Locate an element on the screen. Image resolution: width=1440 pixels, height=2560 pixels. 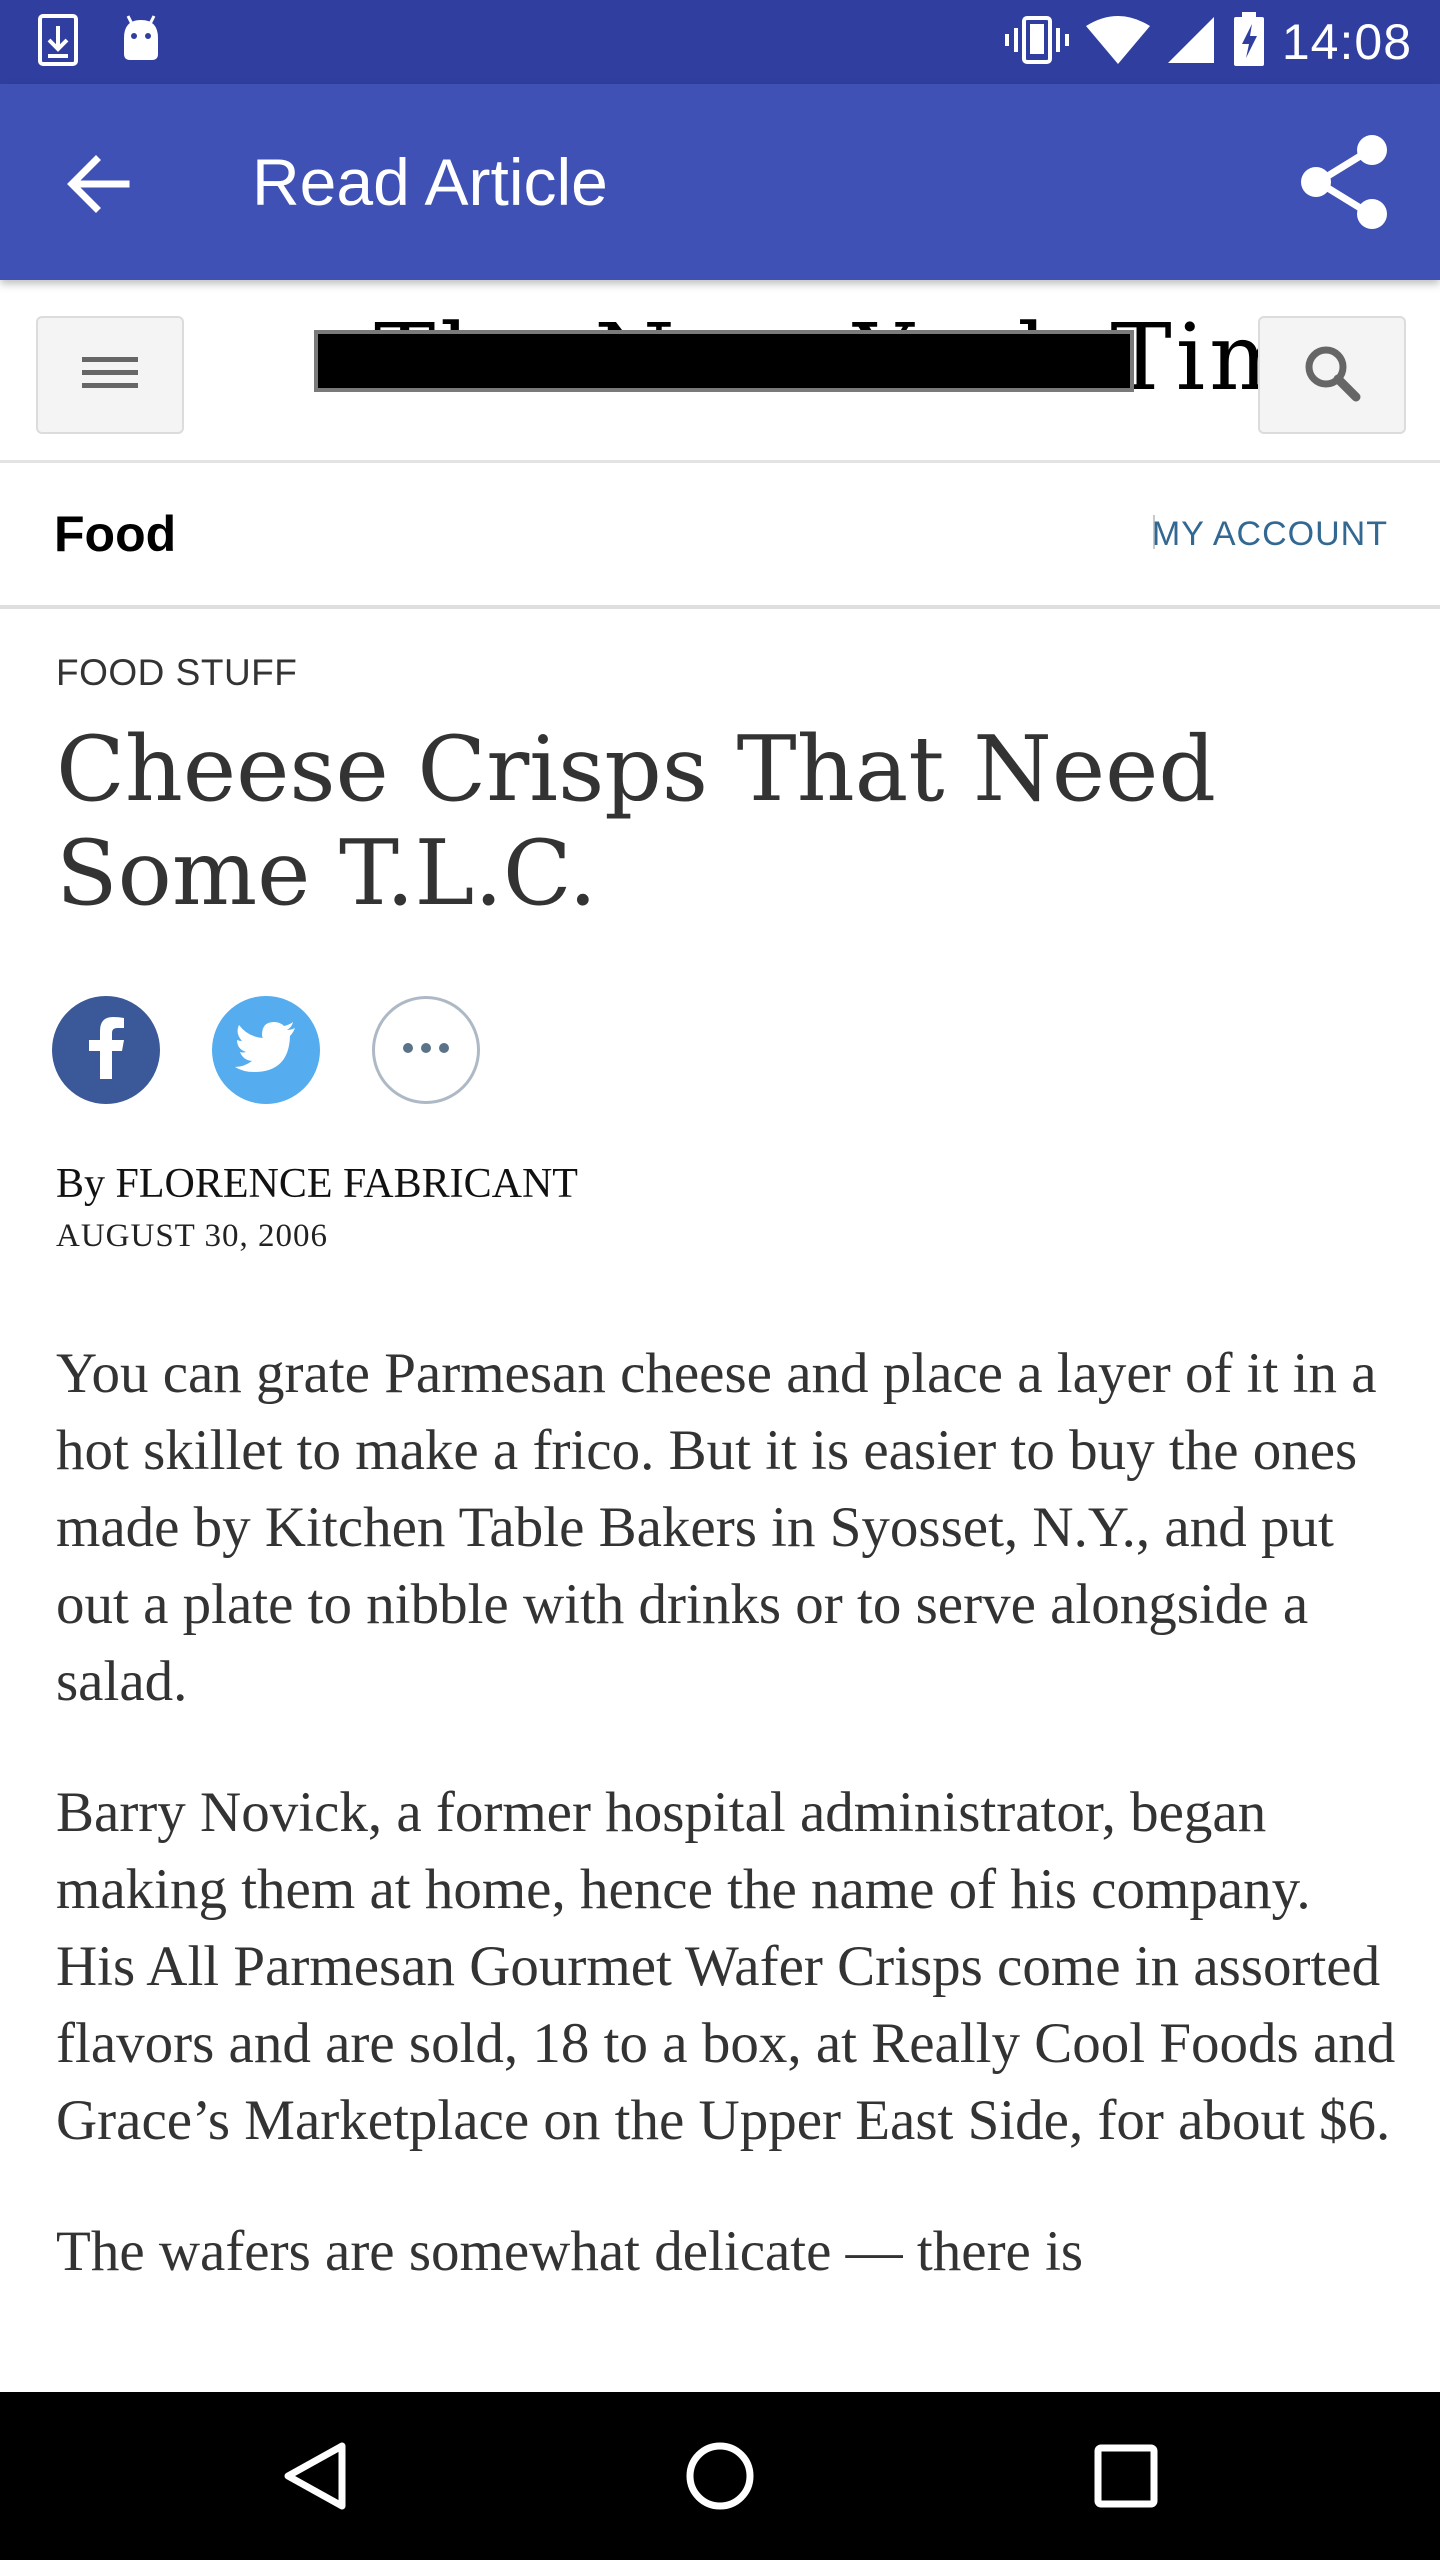
status-bar: 14:08 is located at coordinates (720, 42).